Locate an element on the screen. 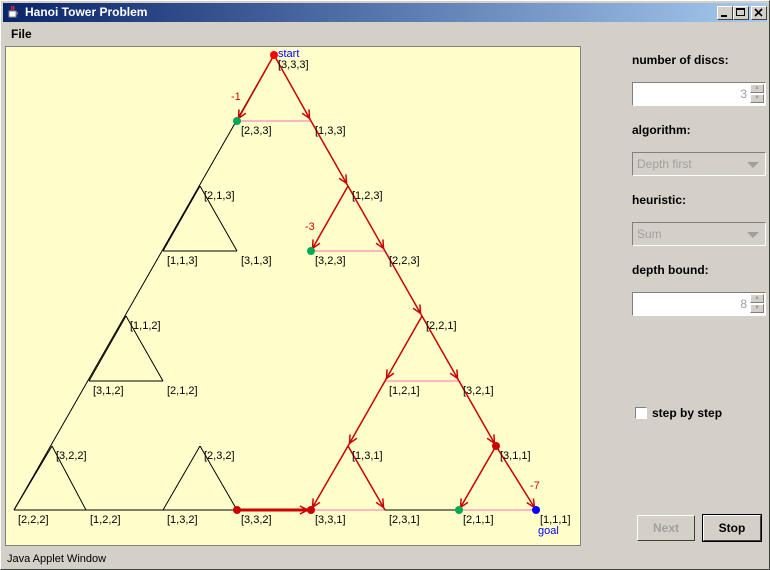 The height and width of the screenshot is (570, 770). node-label-231: [2,3,1] is located at coordinates (404, 520).